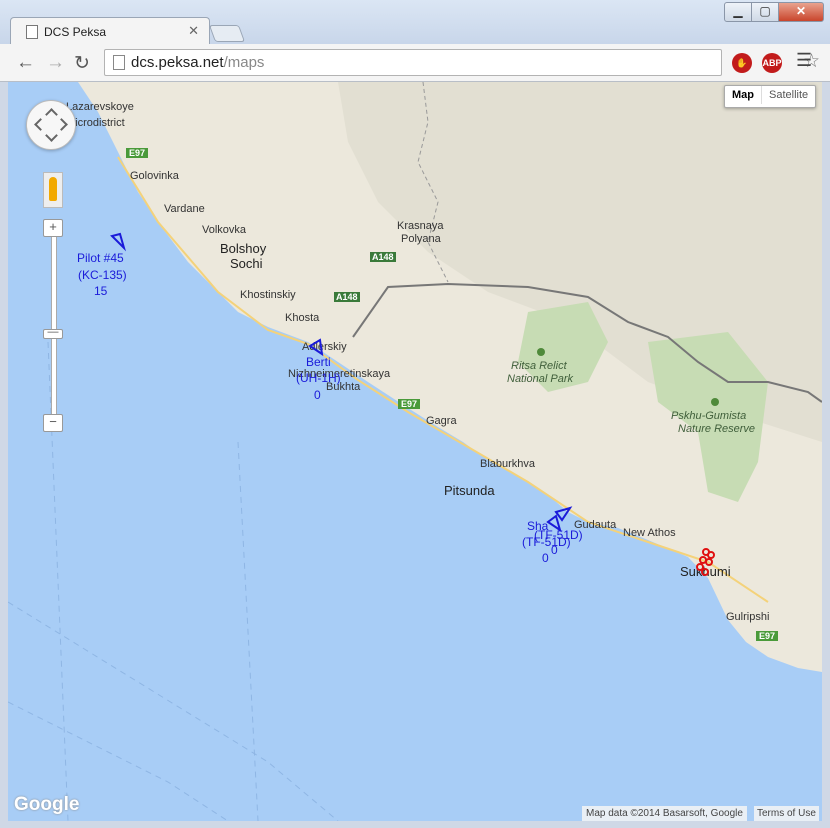 This screenshot has width=830, height=828. What do you see at coordinates (32, 32) in the screenshot?
I see `page-favicon-icon` at bounding box center [32, 32].